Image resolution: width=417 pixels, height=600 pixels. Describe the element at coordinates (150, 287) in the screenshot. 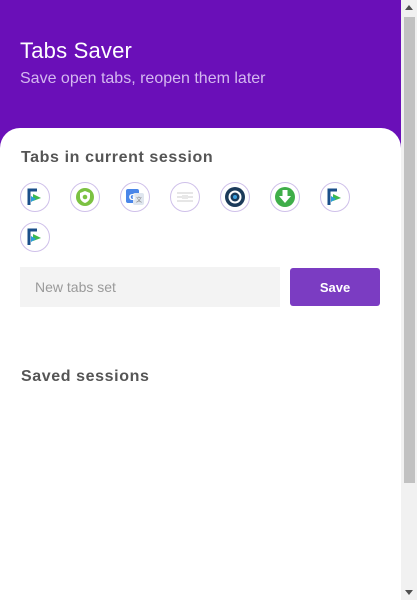

I see `new-tabs-set-input` at that location.